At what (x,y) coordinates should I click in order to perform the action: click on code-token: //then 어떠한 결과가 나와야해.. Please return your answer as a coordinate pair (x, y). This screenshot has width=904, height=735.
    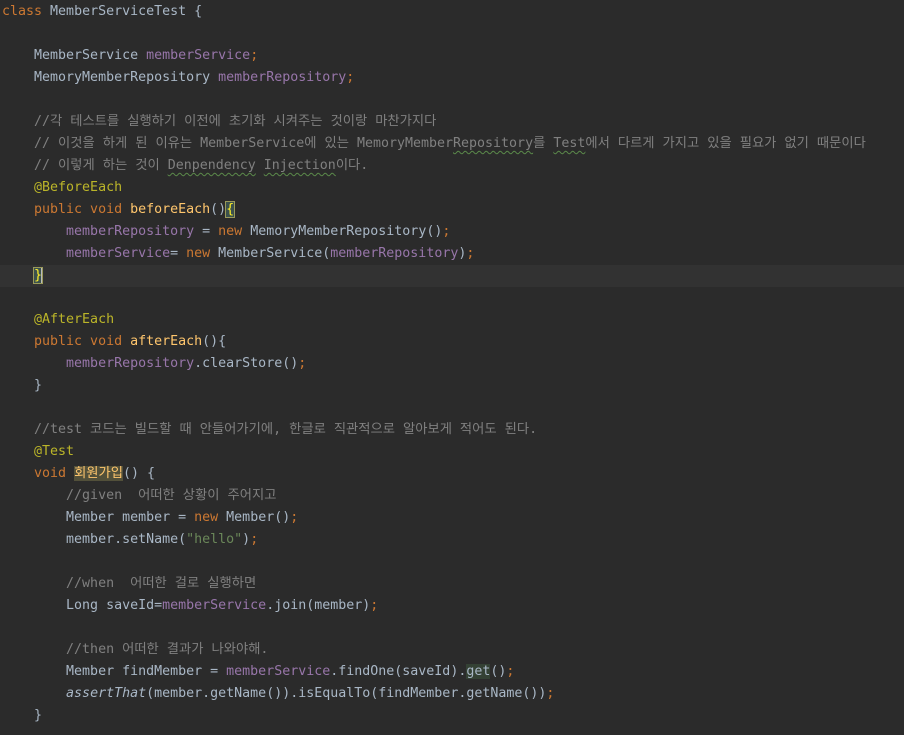
    Looking at the image, I should click on (135, 649).